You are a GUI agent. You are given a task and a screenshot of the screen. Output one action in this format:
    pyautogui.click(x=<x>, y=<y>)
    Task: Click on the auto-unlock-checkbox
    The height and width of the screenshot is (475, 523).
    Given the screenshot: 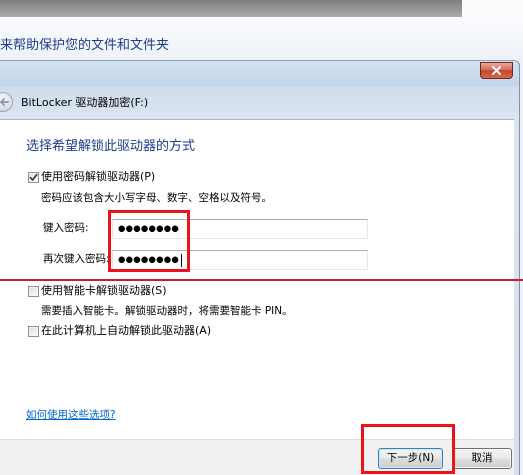 What is the action you would take?
    pyautogui.click(x=33, y=331)
    